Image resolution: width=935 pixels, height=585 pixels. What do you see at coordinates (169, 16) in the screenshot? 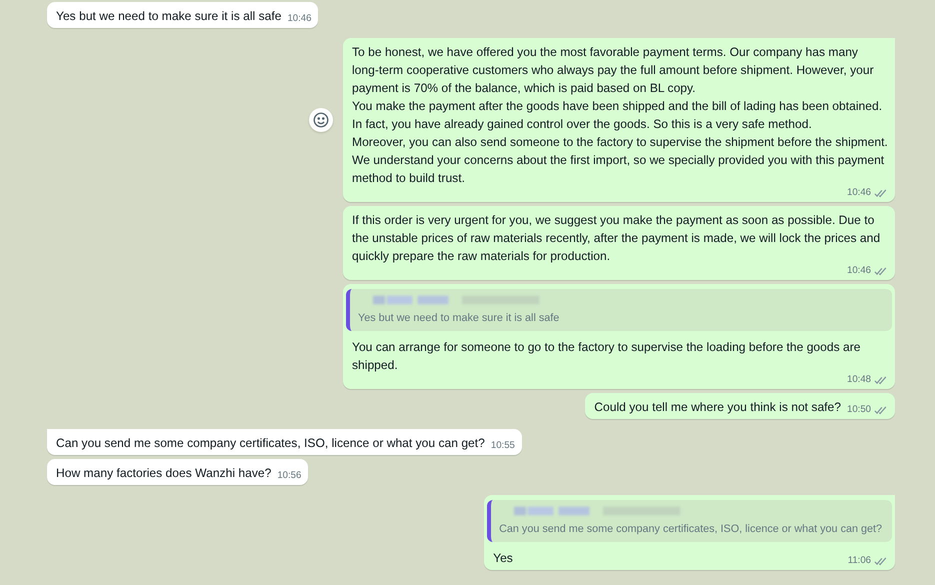
I see `message-text: Yes but we need to make sure it is all safe` at bounding box center [169, 16].